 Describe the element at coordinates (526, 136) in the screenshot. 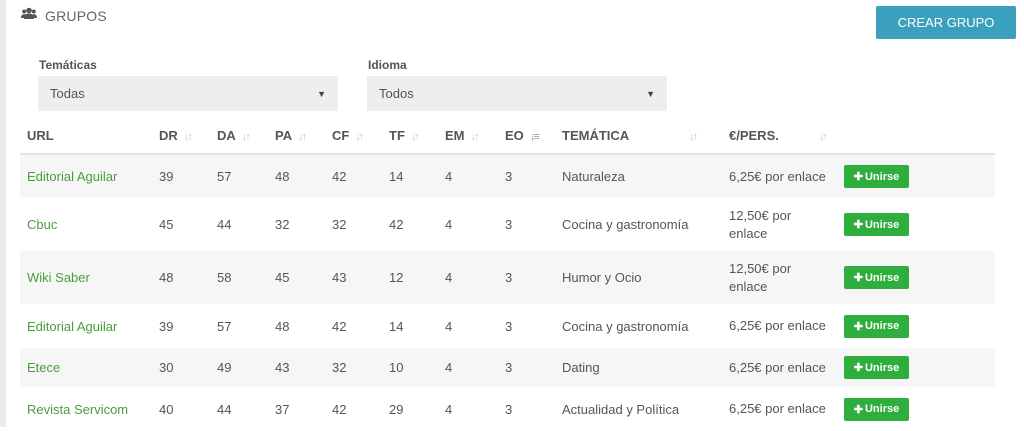

I see `column-header-eo: EO ↓≡` at that location.